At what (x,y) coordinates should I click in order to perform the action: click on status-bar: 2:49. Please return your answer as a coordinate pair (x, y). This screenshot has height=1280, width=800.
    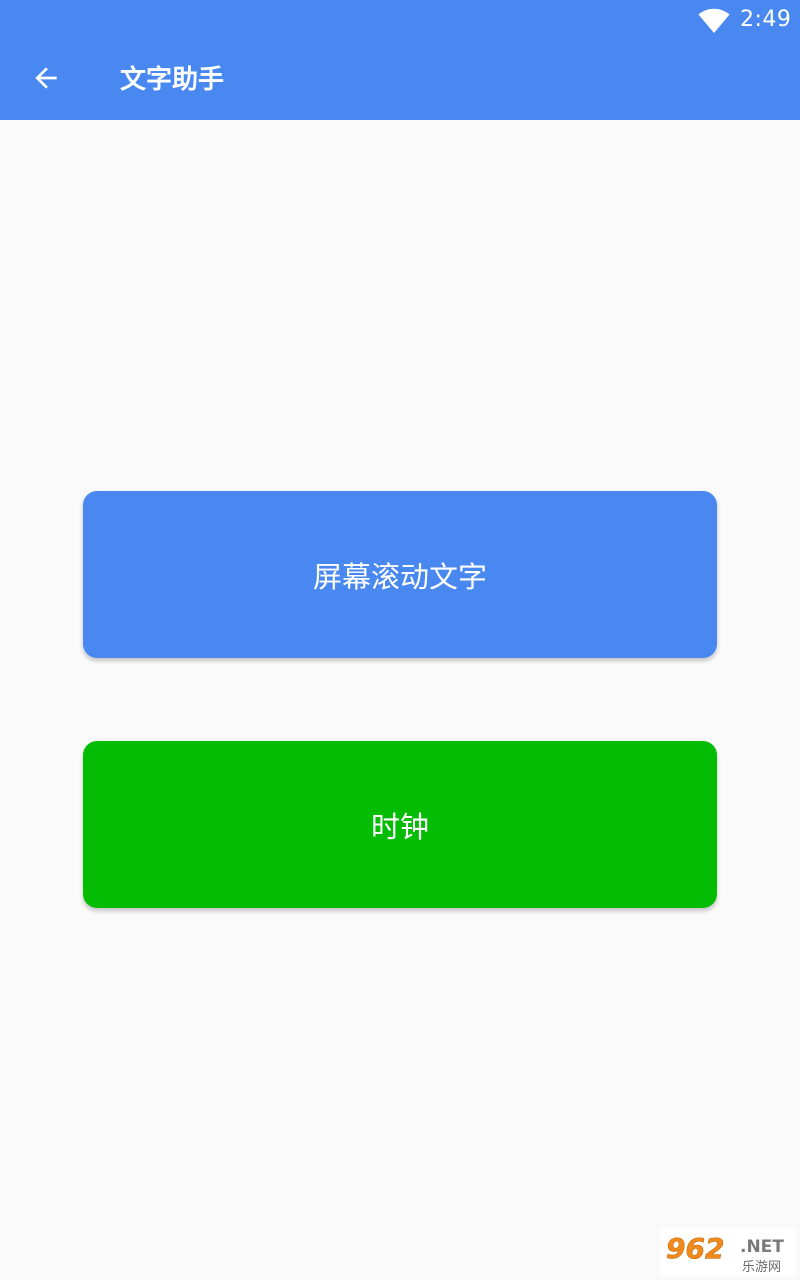
    Looking at the image, I should click on (400, 20).